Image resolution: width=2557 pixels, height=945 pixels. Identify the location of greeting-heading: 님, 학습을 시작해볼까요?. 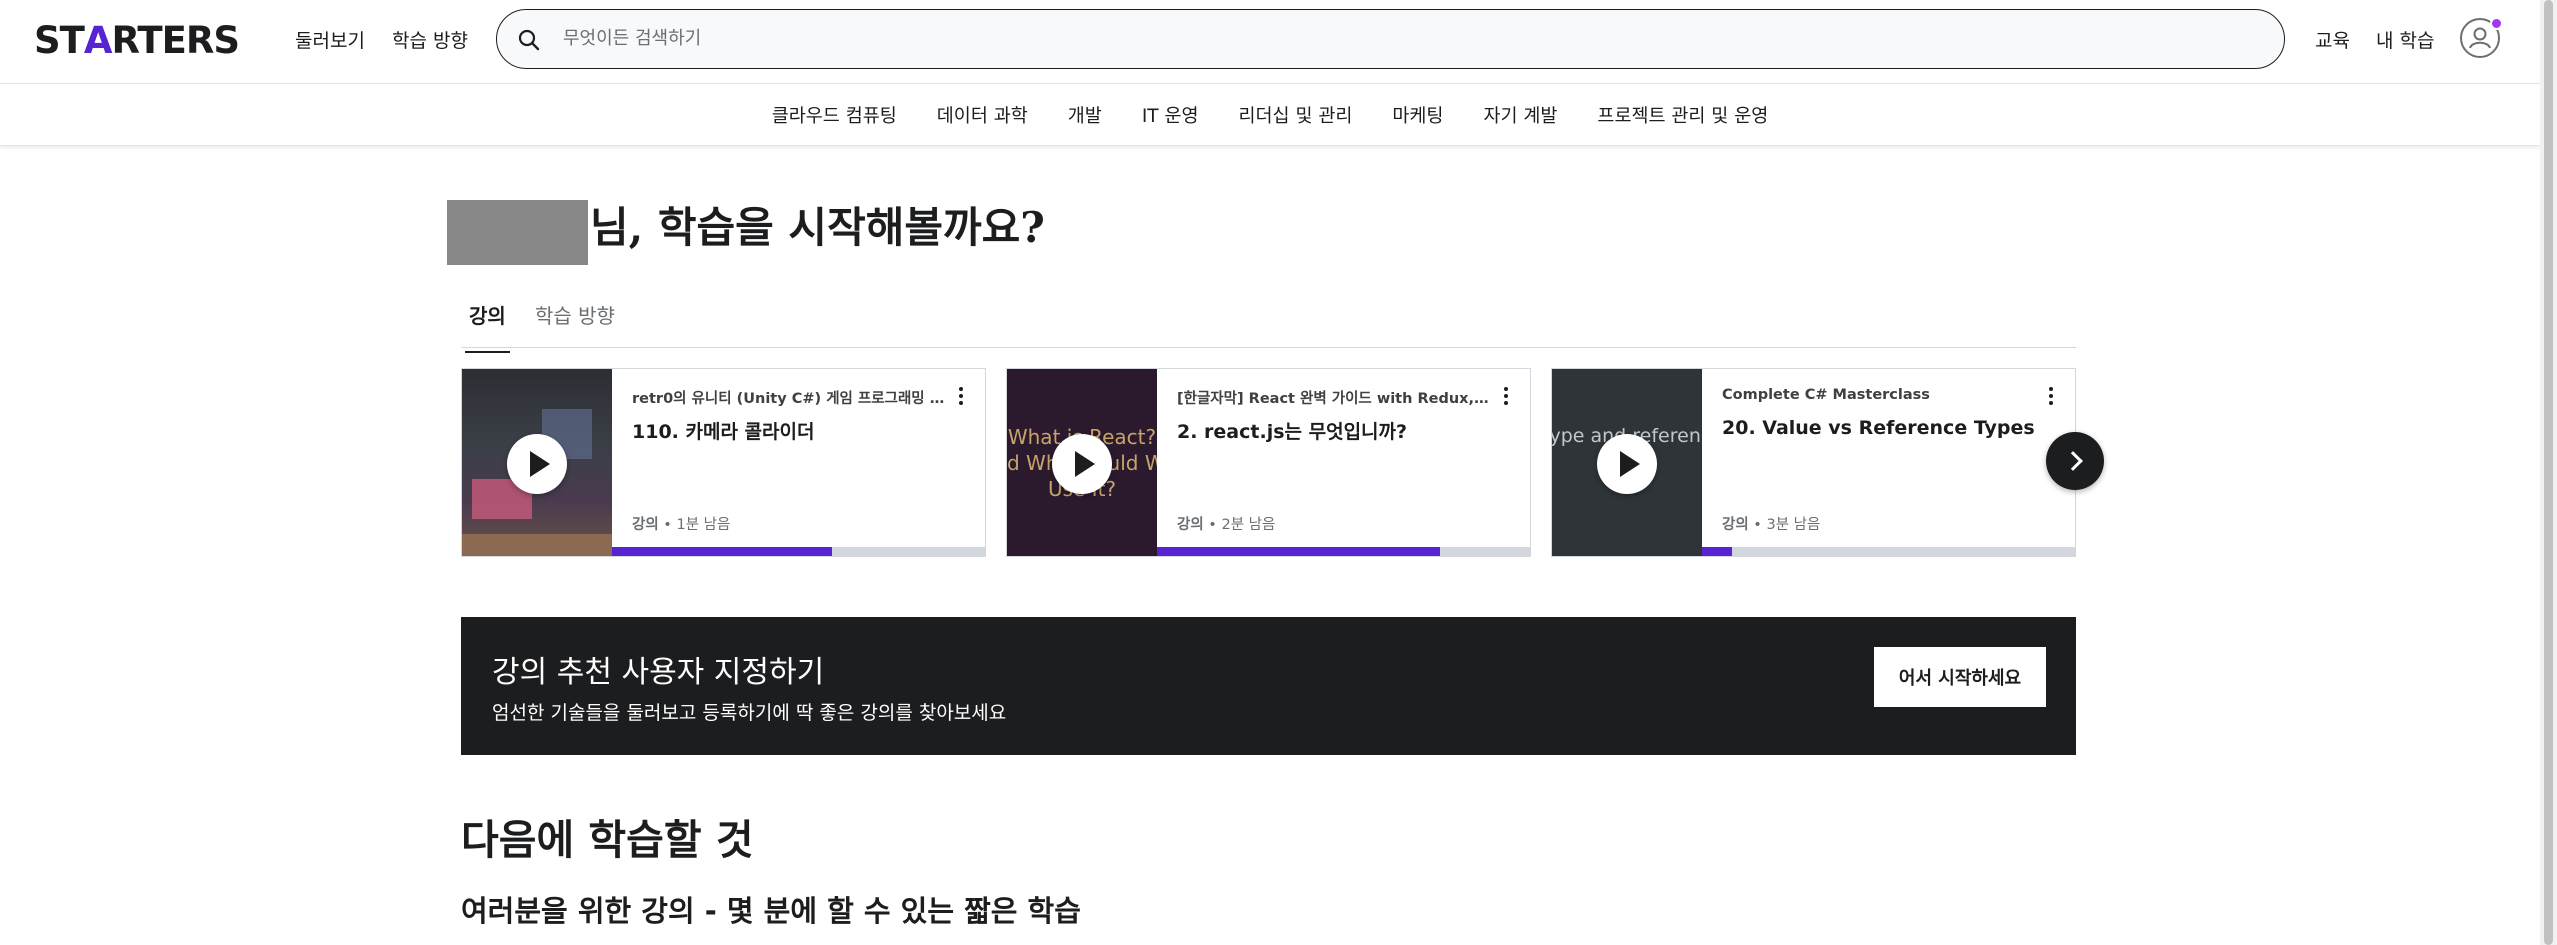
(817, 227).